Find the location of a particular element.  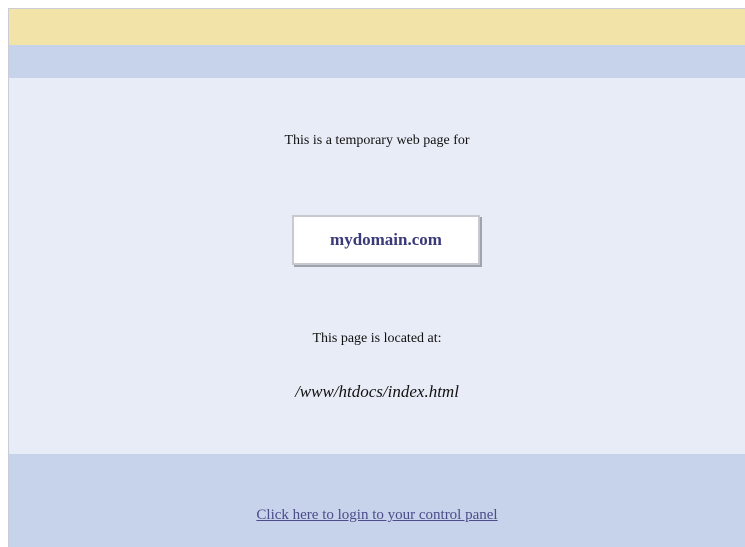

domain-box: mydomain.com is located at coordinates (386, 240).